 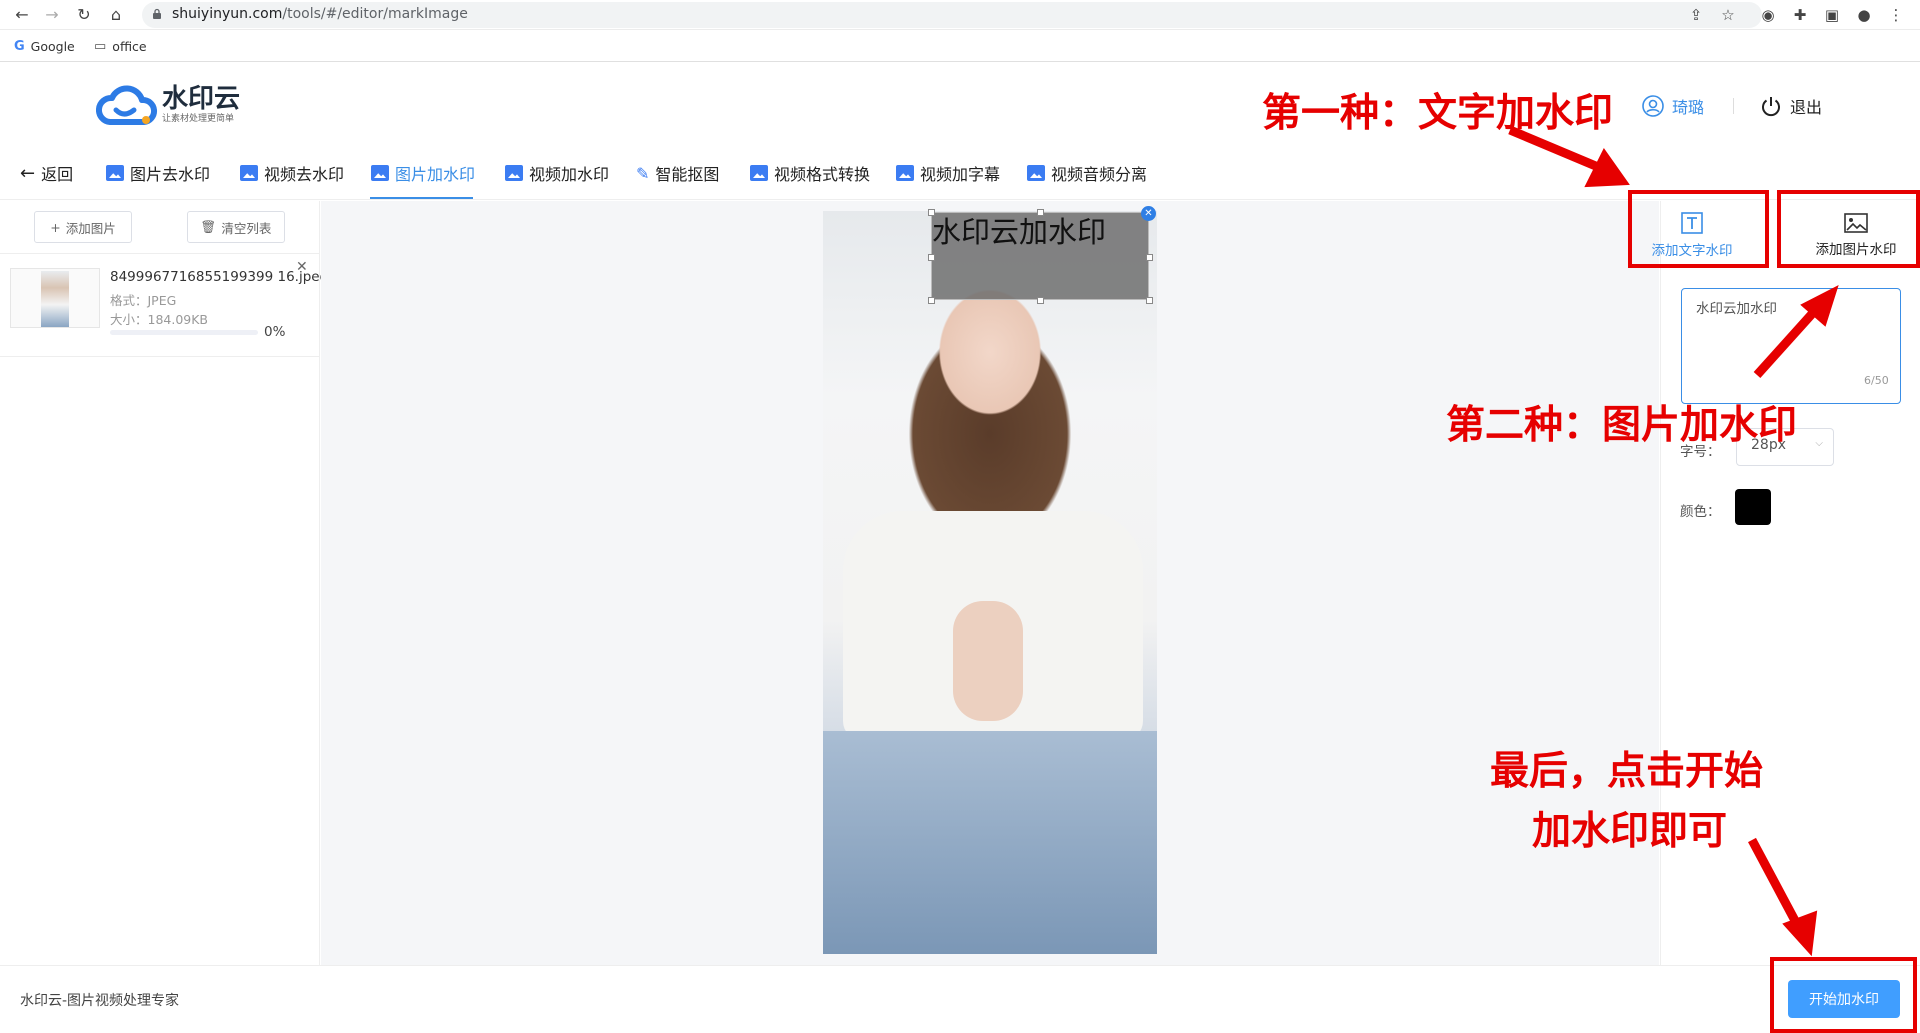 I want to click on tab-video-format-convert: 视频格式转换, so click(x=810, y=173).